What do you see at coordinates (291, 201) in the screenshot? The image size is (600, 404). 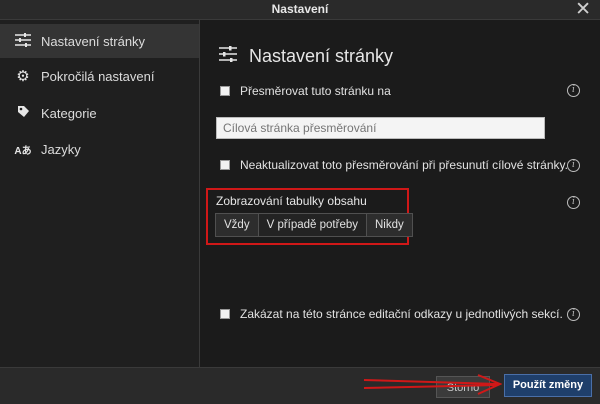 I see `toc-label: Zobrazování tabulky obsahu` at bounding box center [291, 201].